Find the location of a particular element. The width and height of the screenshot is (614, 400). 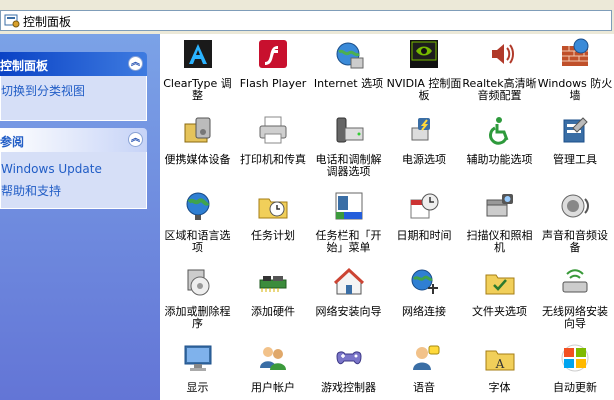

cpl-item: 区域和语言选项 is located at coordinates (197, 222).